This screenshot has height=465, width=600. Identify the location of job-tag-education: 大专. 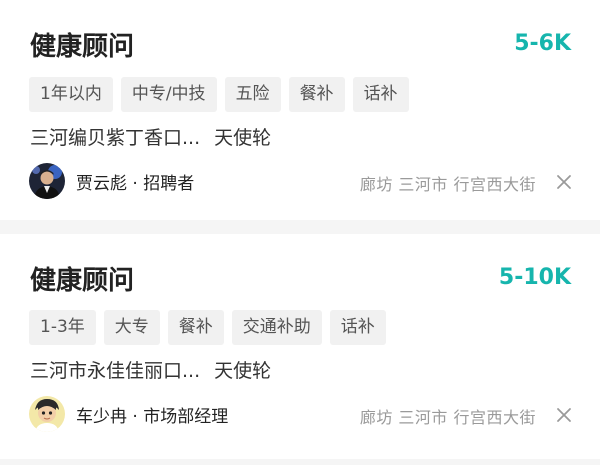
(131, 327).